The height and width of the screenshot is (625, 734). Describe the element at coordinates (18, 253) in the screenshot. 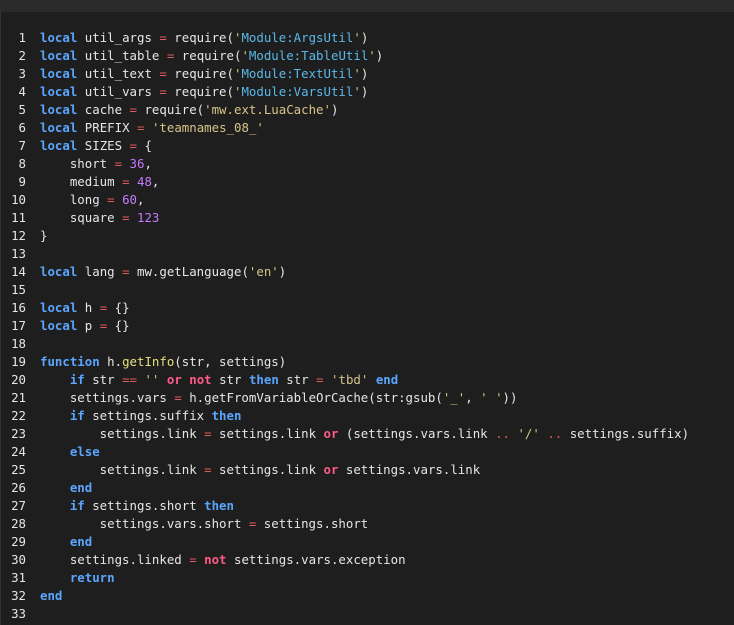

I see `line-number: 13` at that location.